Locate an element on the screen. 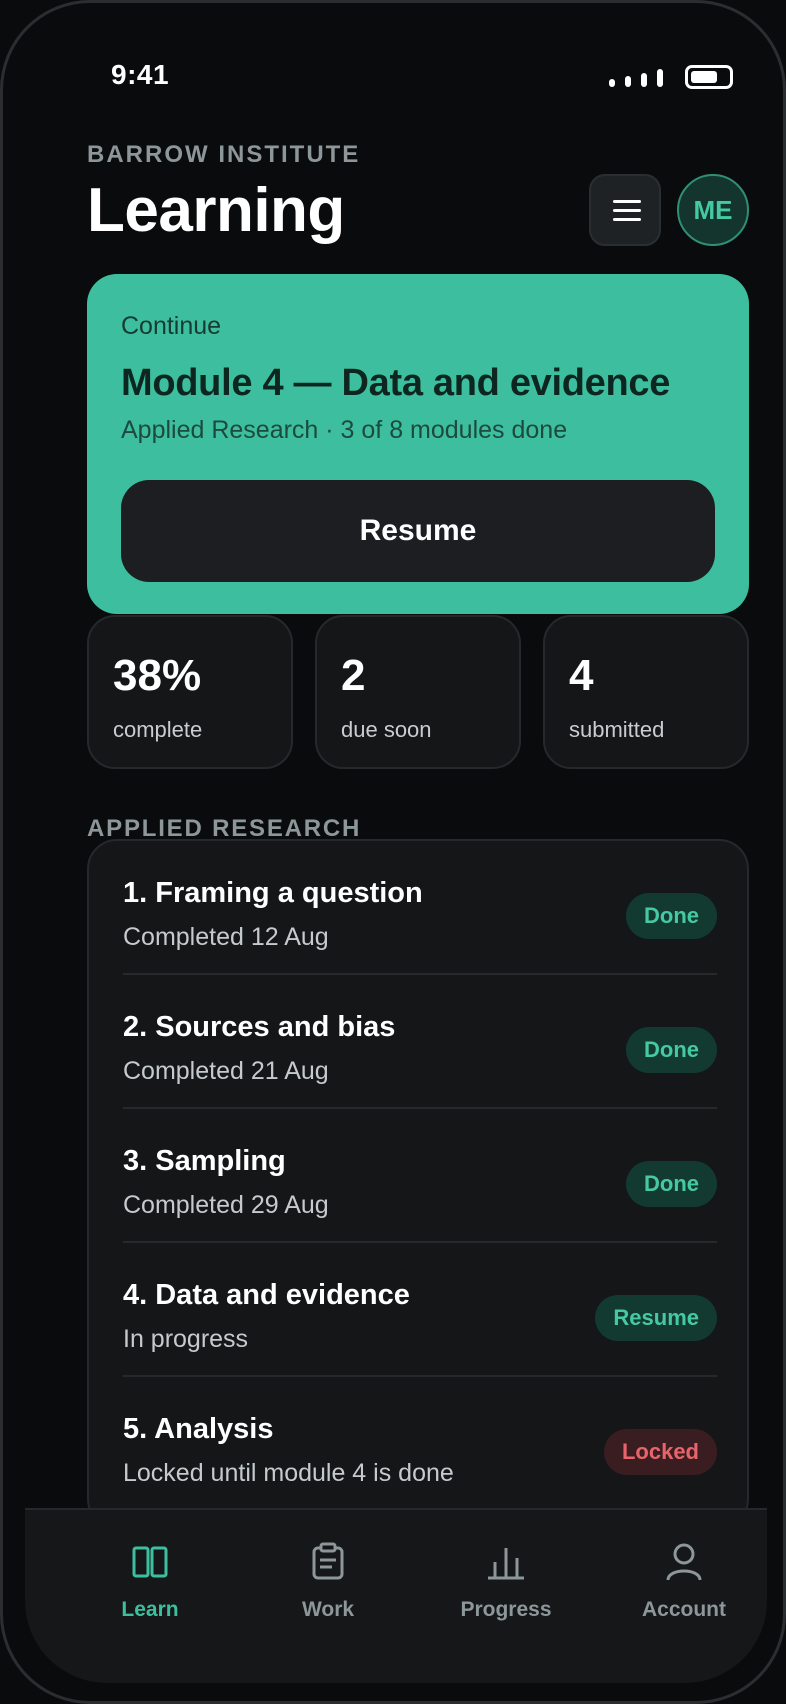 The width and height of the screenshot is (786, 1704). stat-due-soon: 2 due soon is located at coordinates (418, 692).